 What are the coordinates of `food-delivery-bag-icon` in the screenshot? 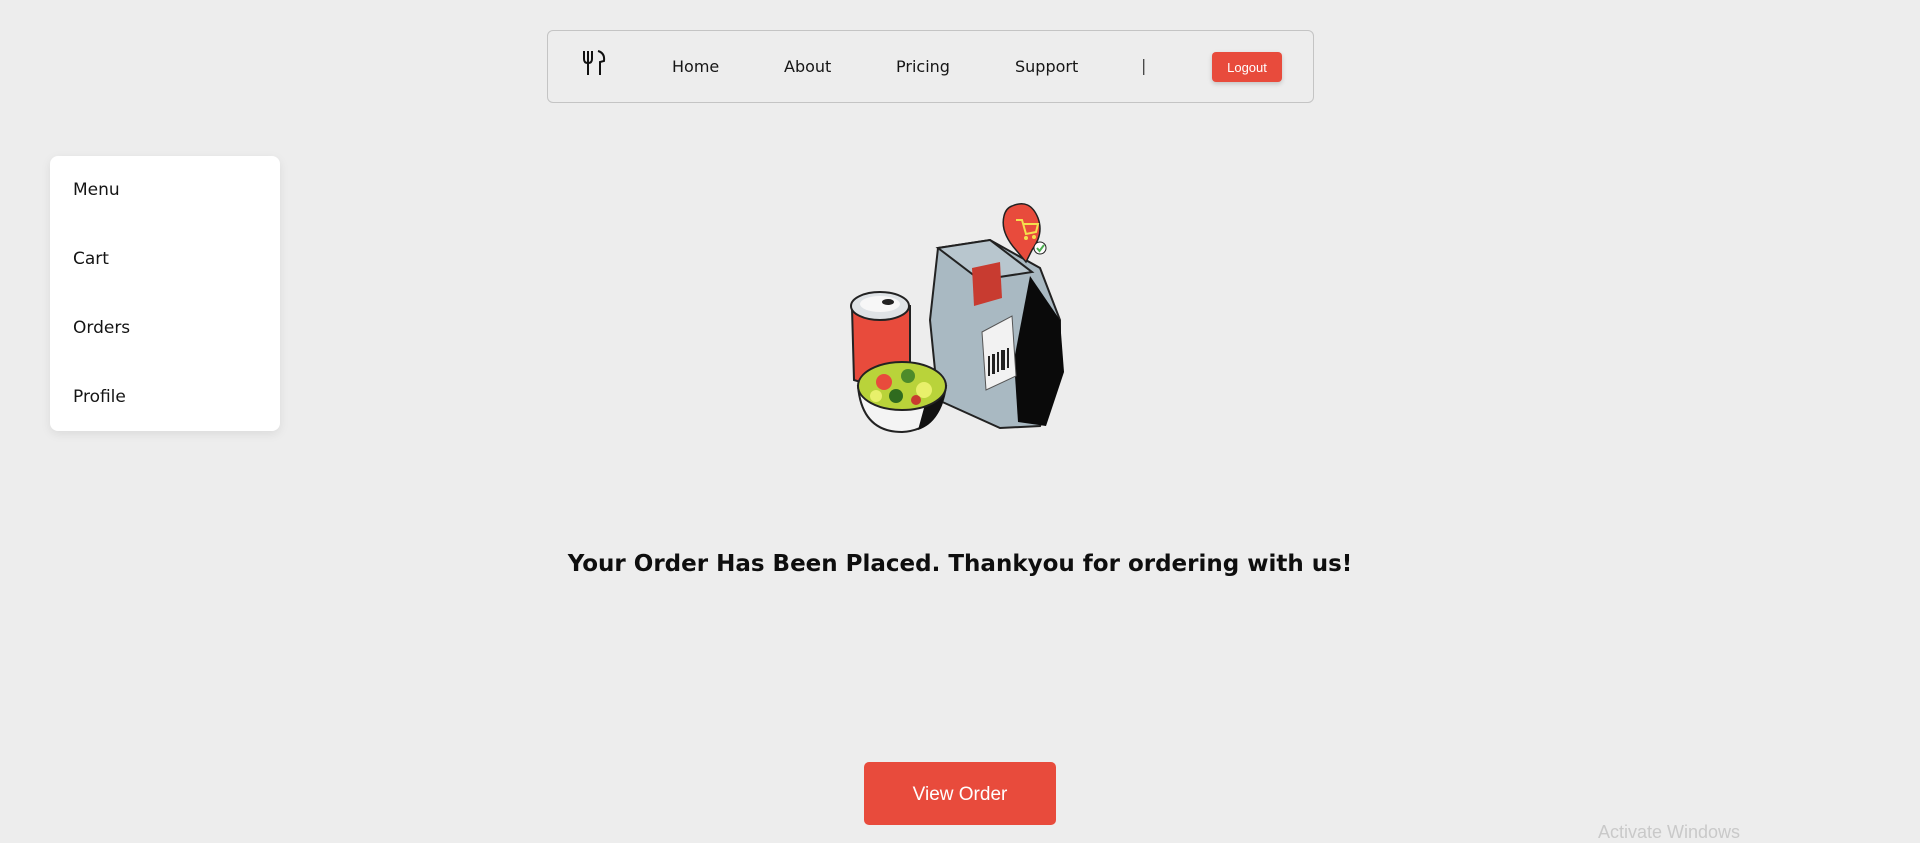 It's located at (957, 318).